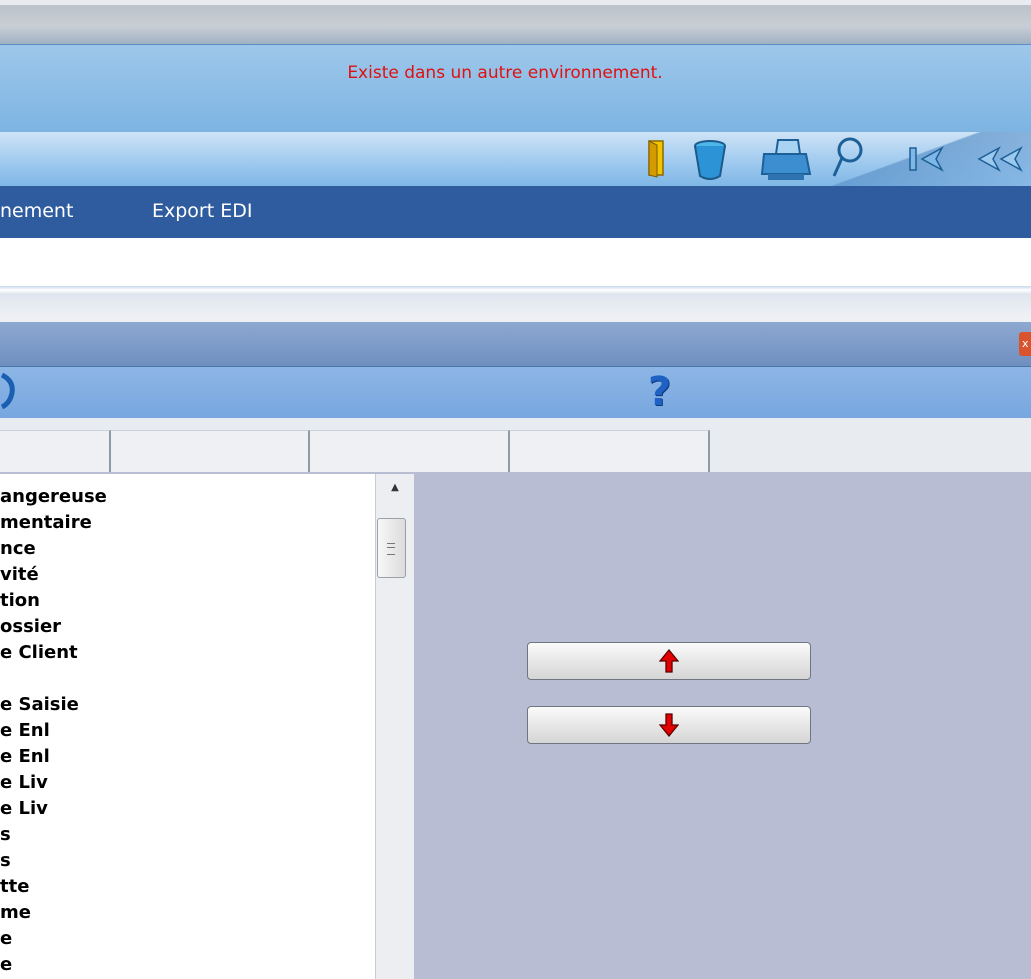 This screenshot has height=979, width=1031. What do you see at coordinates (515, 212) in the screenshot?
I see `main-menu-bar: nement Export EDI` at bounding box center [515, 212].